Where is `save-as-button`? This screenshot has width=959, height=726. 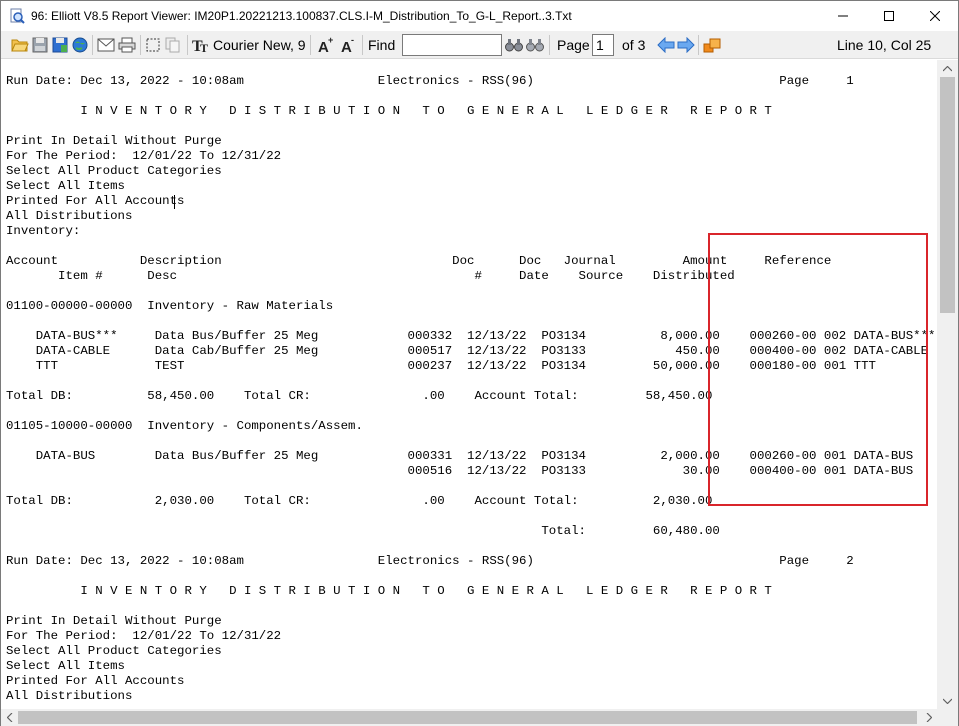 save-as-button is located at coordinates (60, 45).